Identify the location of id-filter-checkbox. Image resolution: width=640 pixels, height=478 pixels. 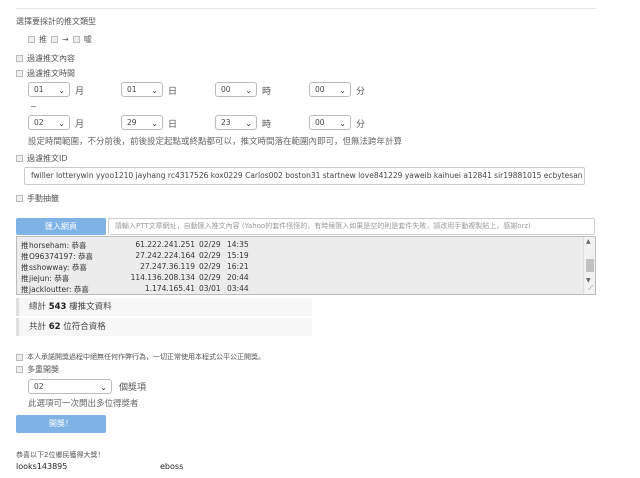
(19, 158).